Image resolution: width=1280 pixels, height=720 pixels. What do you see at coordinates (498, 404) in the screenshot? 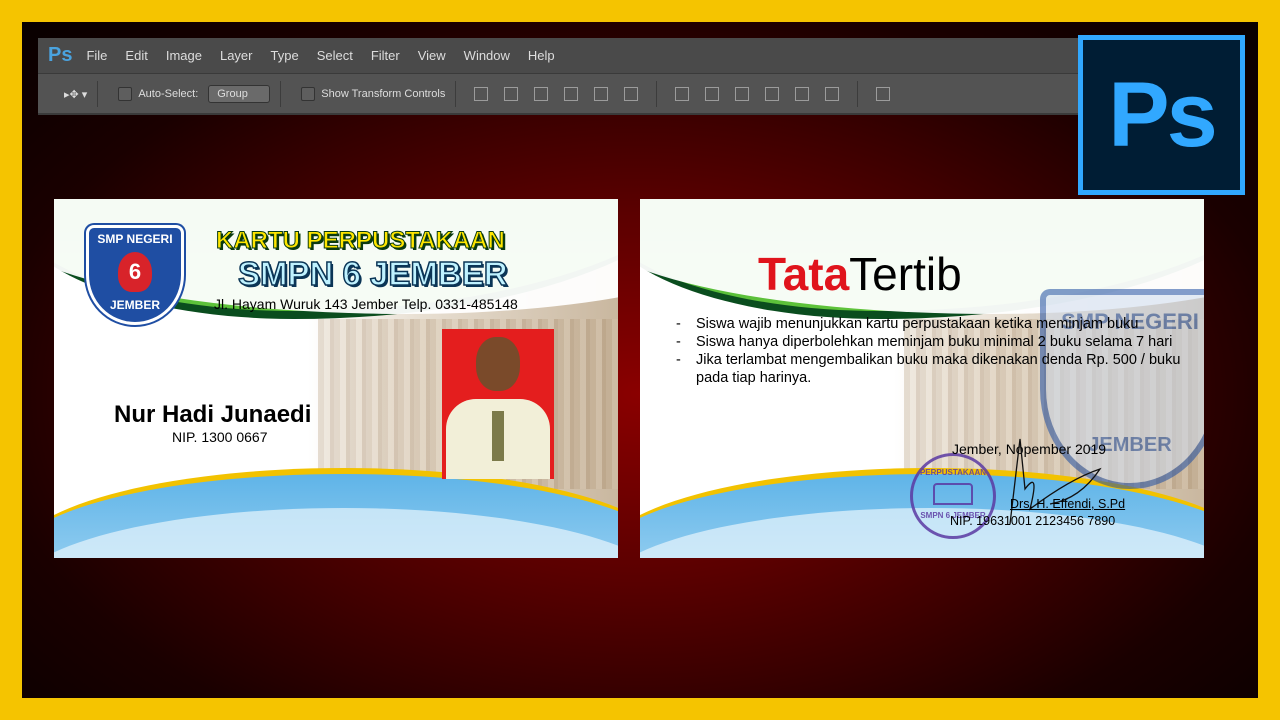
I see `student-photo` at bounding box center [498, 404].